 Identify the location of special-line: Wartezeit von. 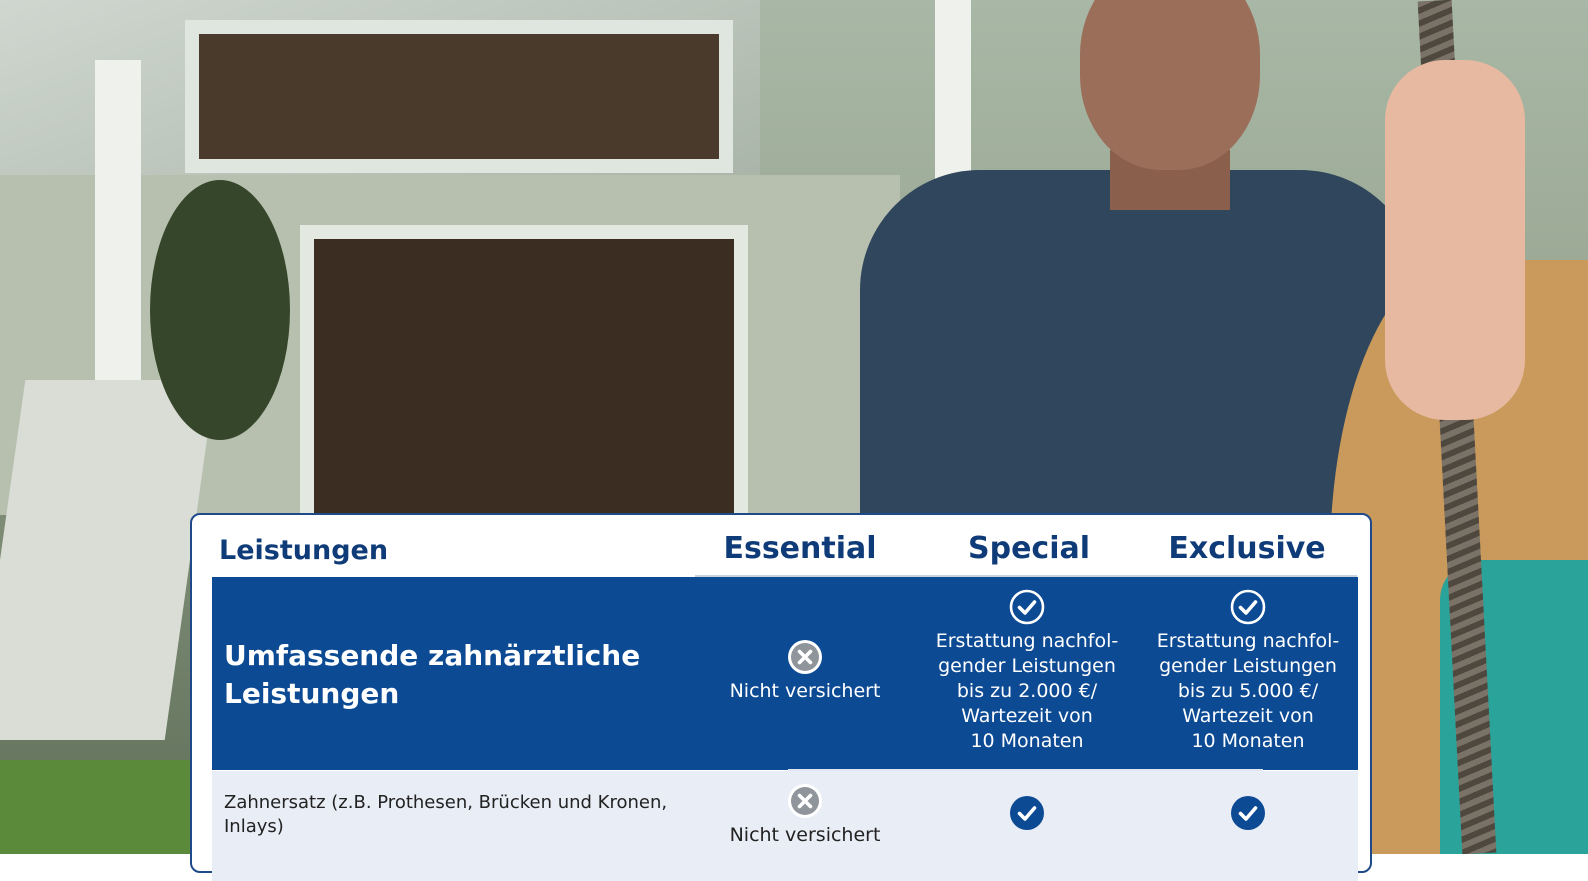
(1027, 716).